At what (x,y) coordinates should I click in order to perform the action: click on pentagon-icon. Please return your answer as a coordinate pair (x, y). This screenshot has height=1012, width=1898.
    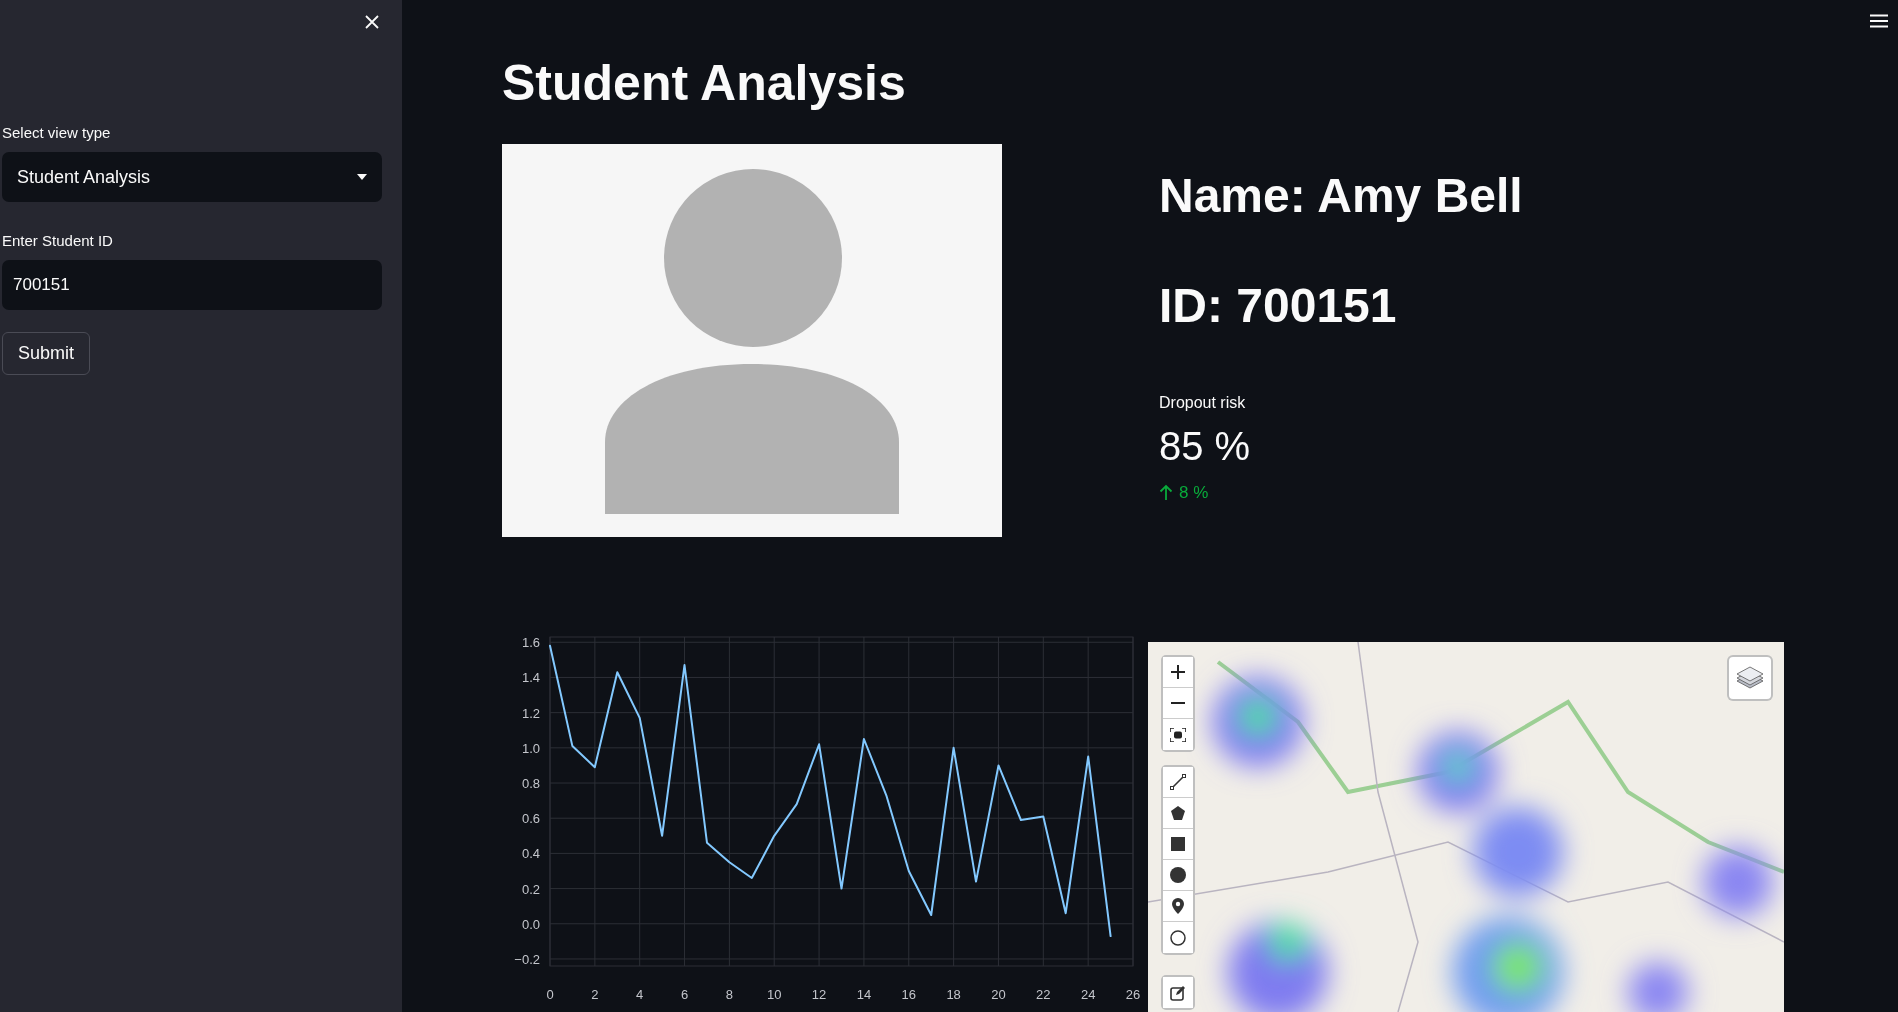
    Looking at the image, I should click on (1178, 813).